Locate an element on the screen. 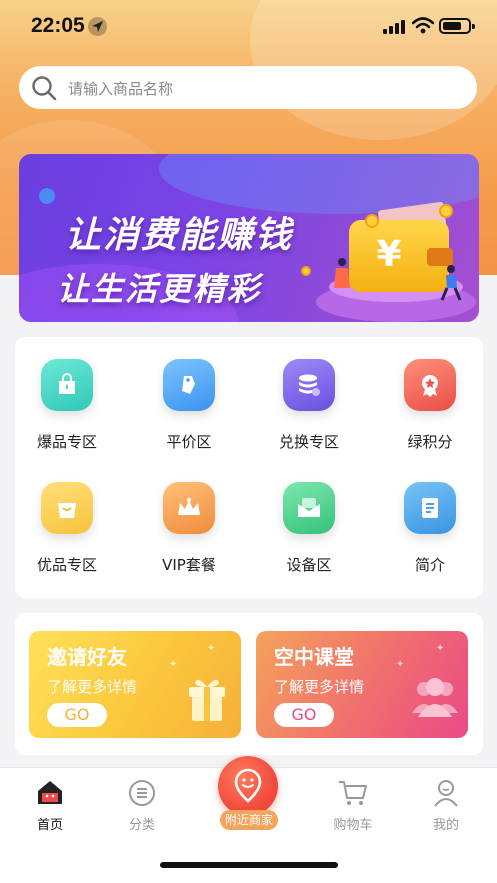  runner-icon is located at coordinates (451, 283).